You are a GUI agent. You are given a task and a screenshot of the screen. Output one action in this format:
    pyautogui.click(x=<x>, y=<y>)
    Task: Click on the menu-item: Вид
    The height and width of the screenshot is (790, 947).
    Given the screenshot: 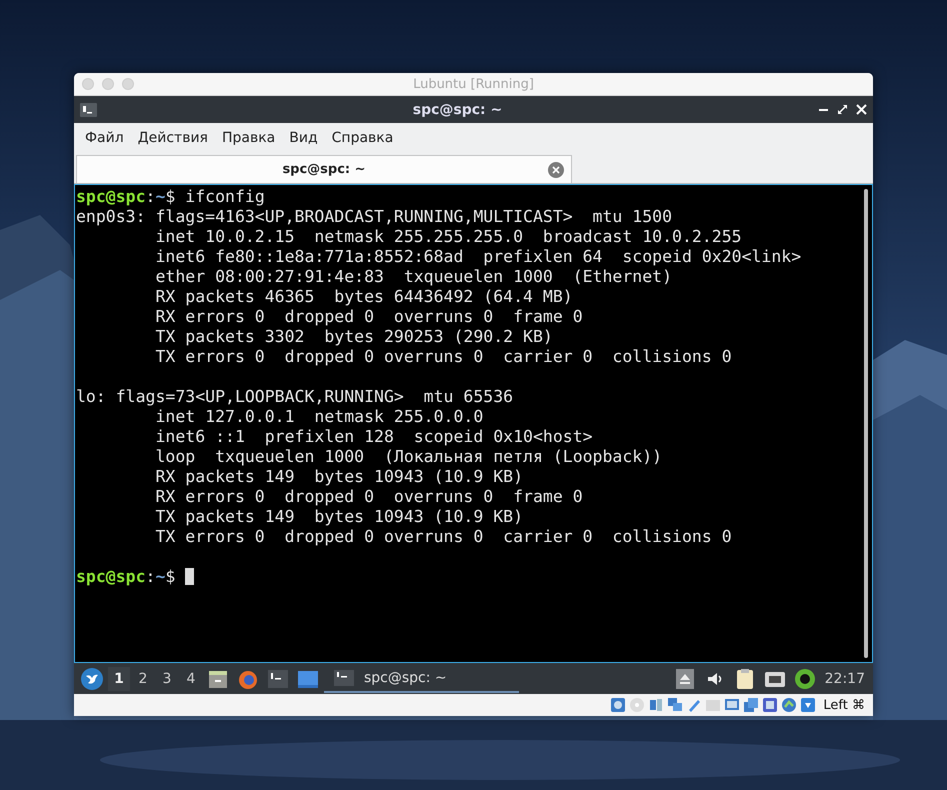 What is the action you would take?
    pyautogui.click(x=303, y=138)
    